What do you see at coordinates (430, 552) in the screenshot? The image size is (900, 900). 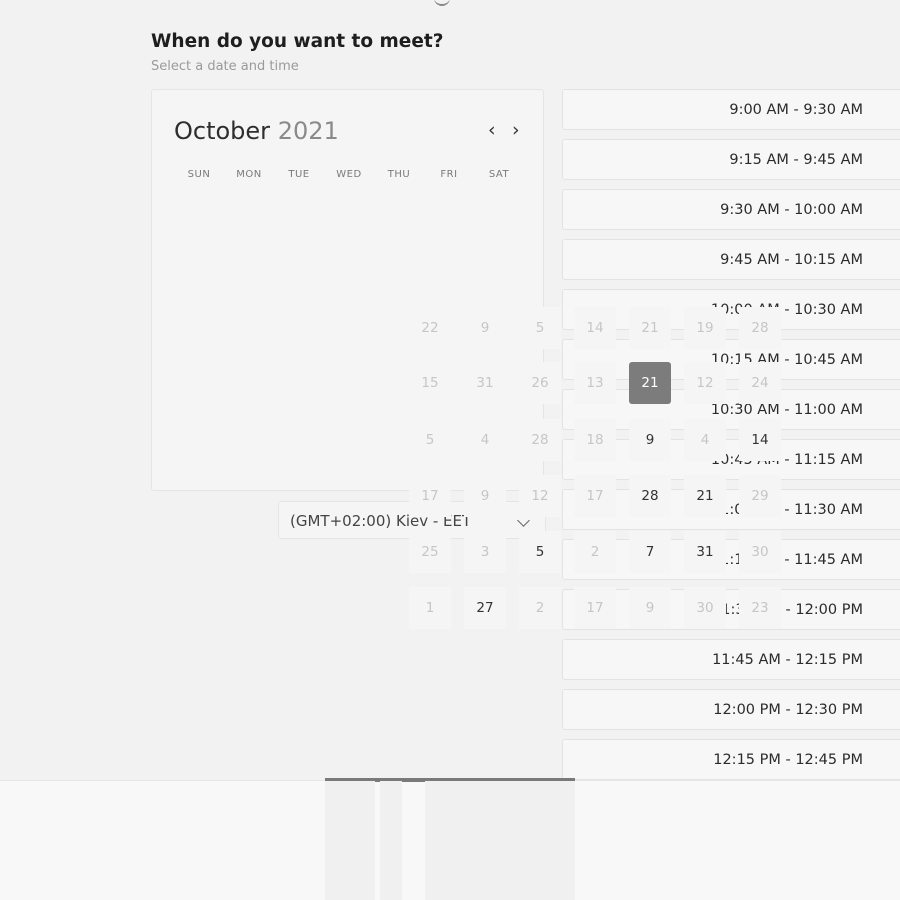 I see `calendar-day: 25` at bounding box center [430, 552].